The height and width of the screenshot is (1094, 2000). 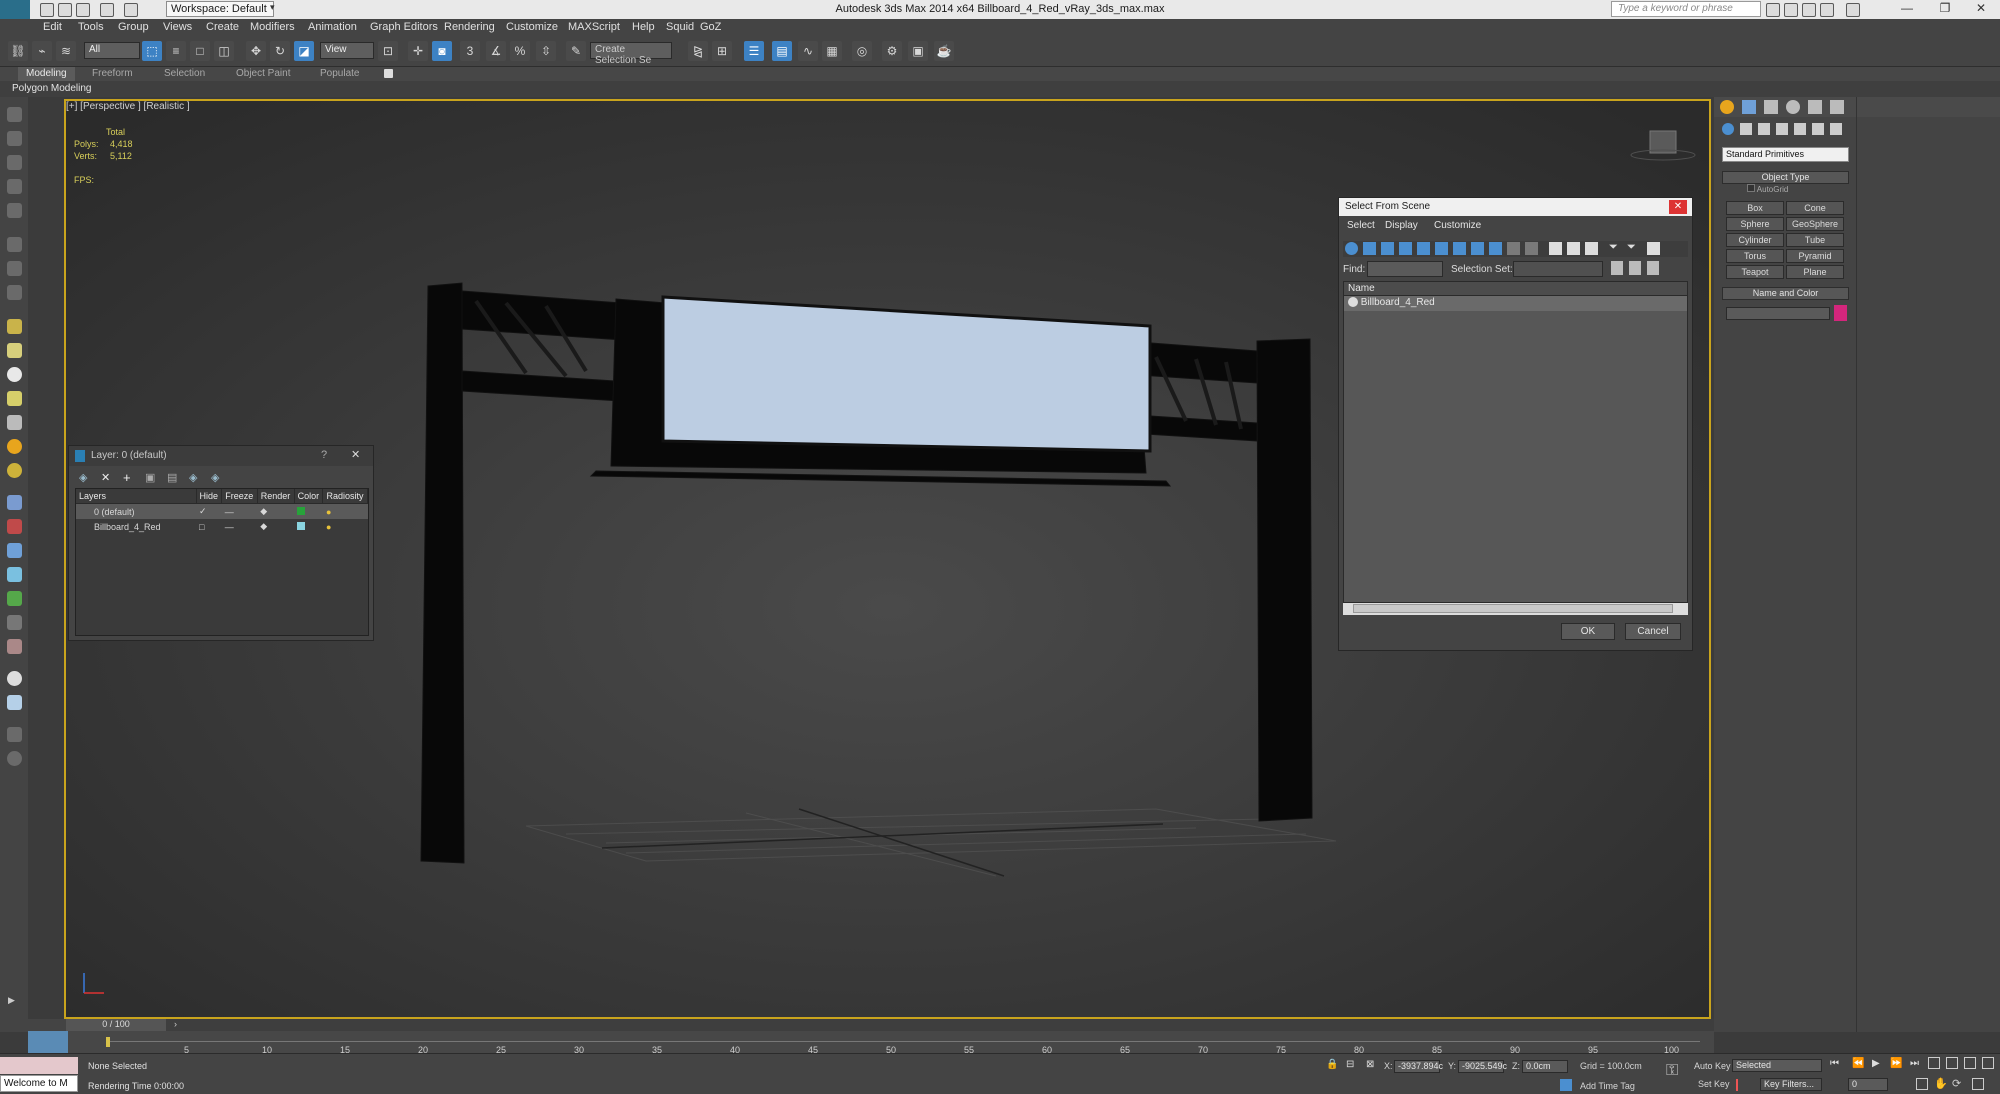 What do you see at coordinates (14, 622) in the screenshot?
I see `hf-icon` at bounding box center [14, 622].